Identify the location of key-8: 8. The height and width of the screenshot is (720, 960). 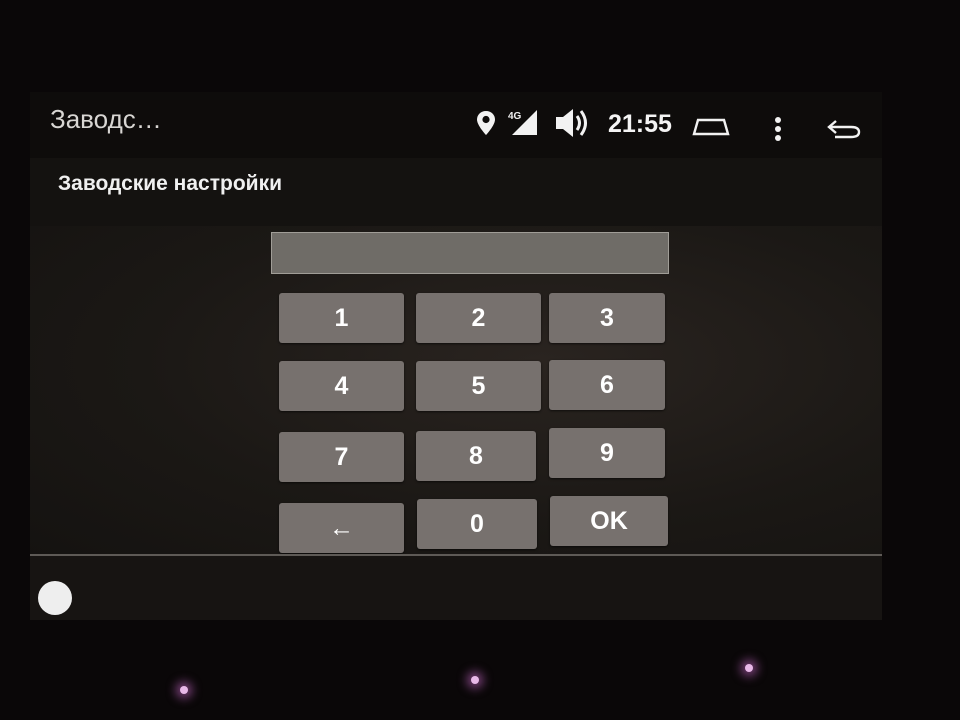
(476, 456).